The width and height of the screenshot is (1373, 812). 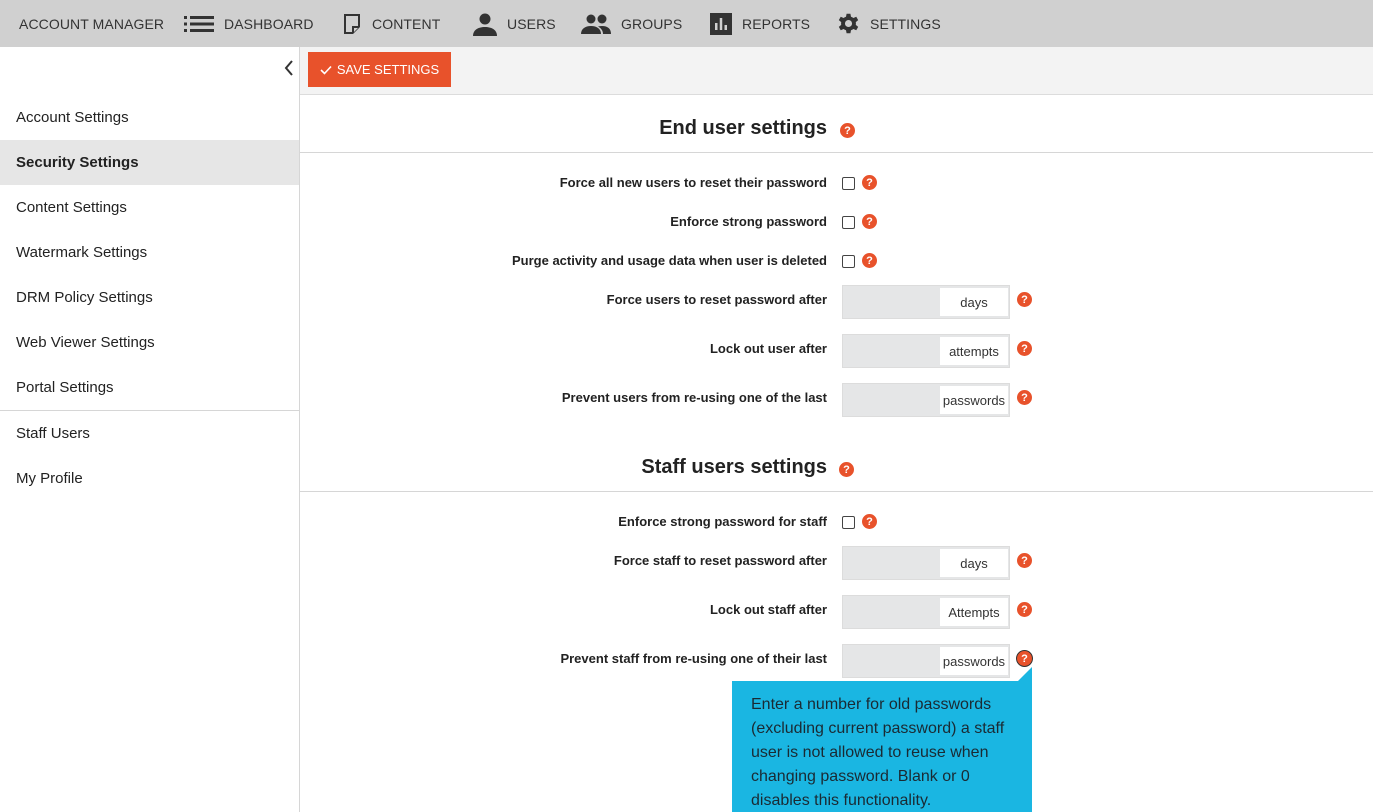 I want to click on enforce-strong-password-staff-label: Enforce strong password for staff, so click(x=722, y=521).